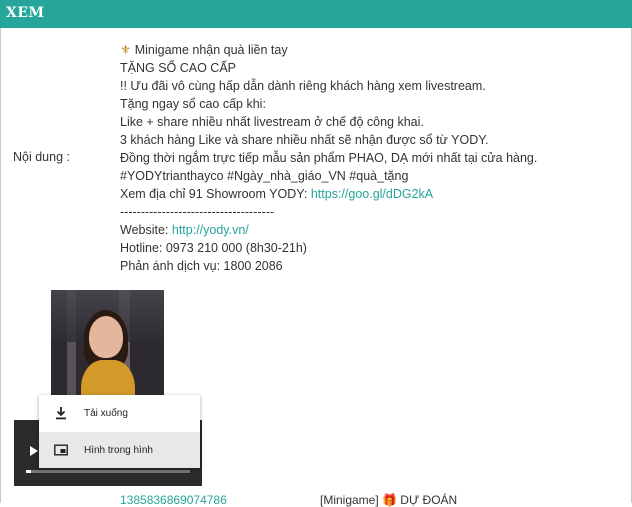 Image resolution: width=632 pixels, height=507 pixels. What do you see at coordinates (126, 50) in the screenshot?
I see `fleur-de-lis-icon: ⚜` at bounding box center [126, 50].